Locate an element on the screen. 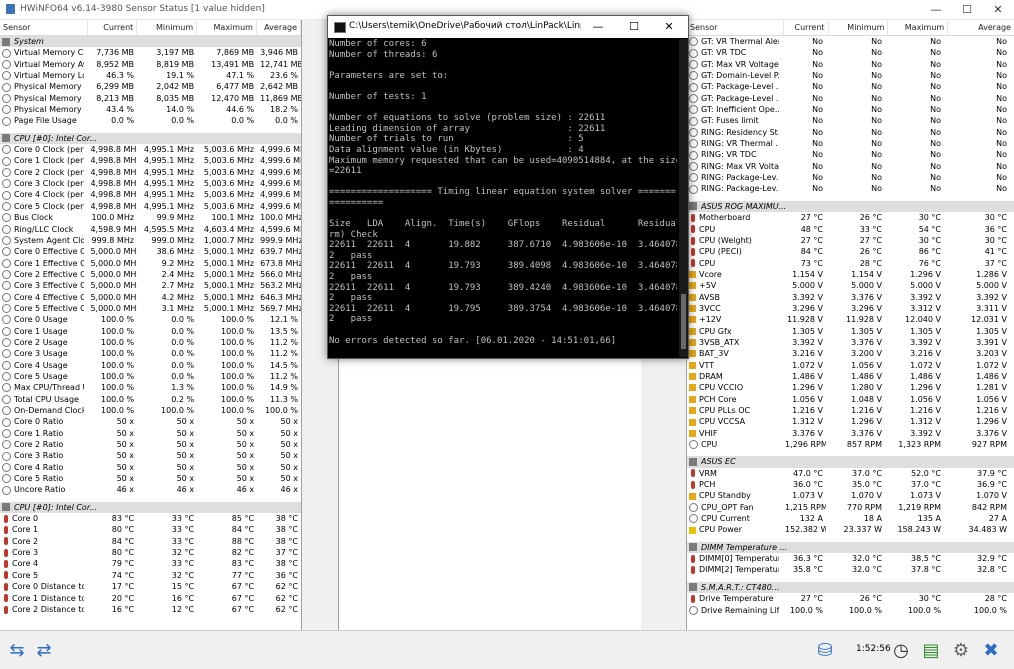 The height and width of the screenshot is (669, 1014). sensor-row: Core 0 83 °C 33 °C 85 °C 38 °C is located at coordinates (150, 518).